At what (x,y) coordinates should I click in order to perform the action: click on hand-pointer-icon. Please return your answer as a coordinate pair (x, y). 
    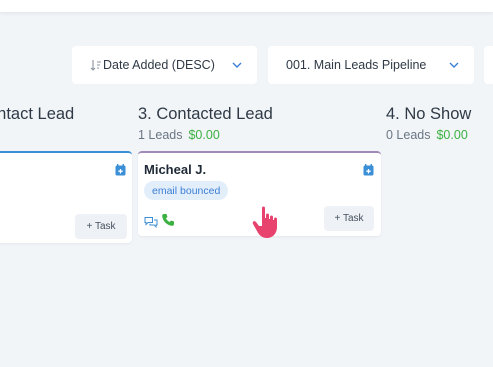
    Looking at the image, I should click on (267, 223).